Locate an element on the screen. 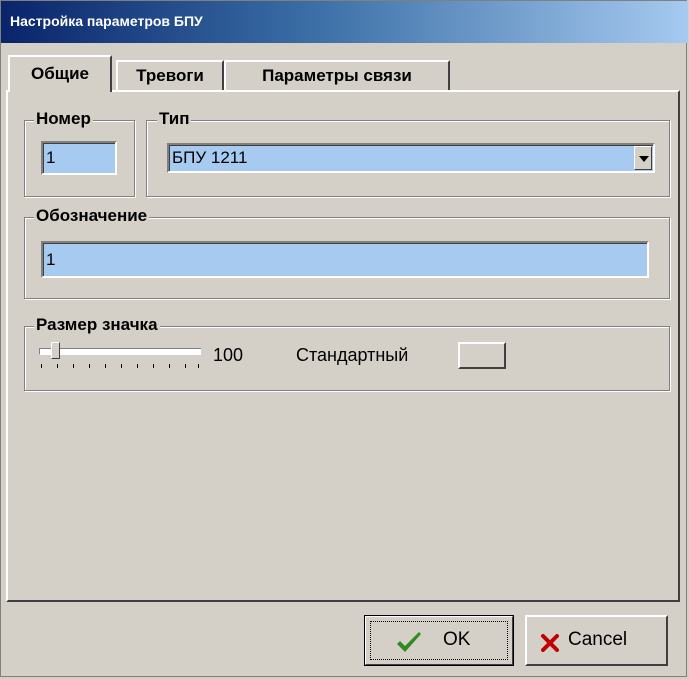 The height and width of the screenshot is (679, 689). standard-label: Стандартный is located at coordinates (352, 355).